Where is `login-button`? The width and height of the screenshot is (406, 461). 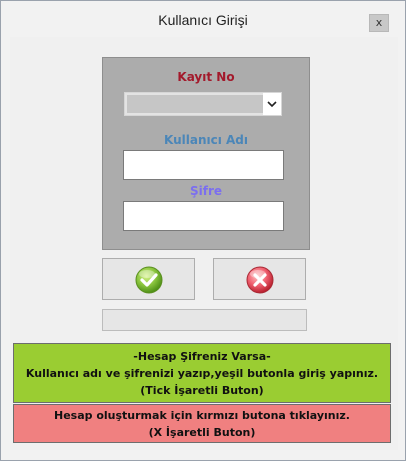 login-button is located at coordinates (148, 279).